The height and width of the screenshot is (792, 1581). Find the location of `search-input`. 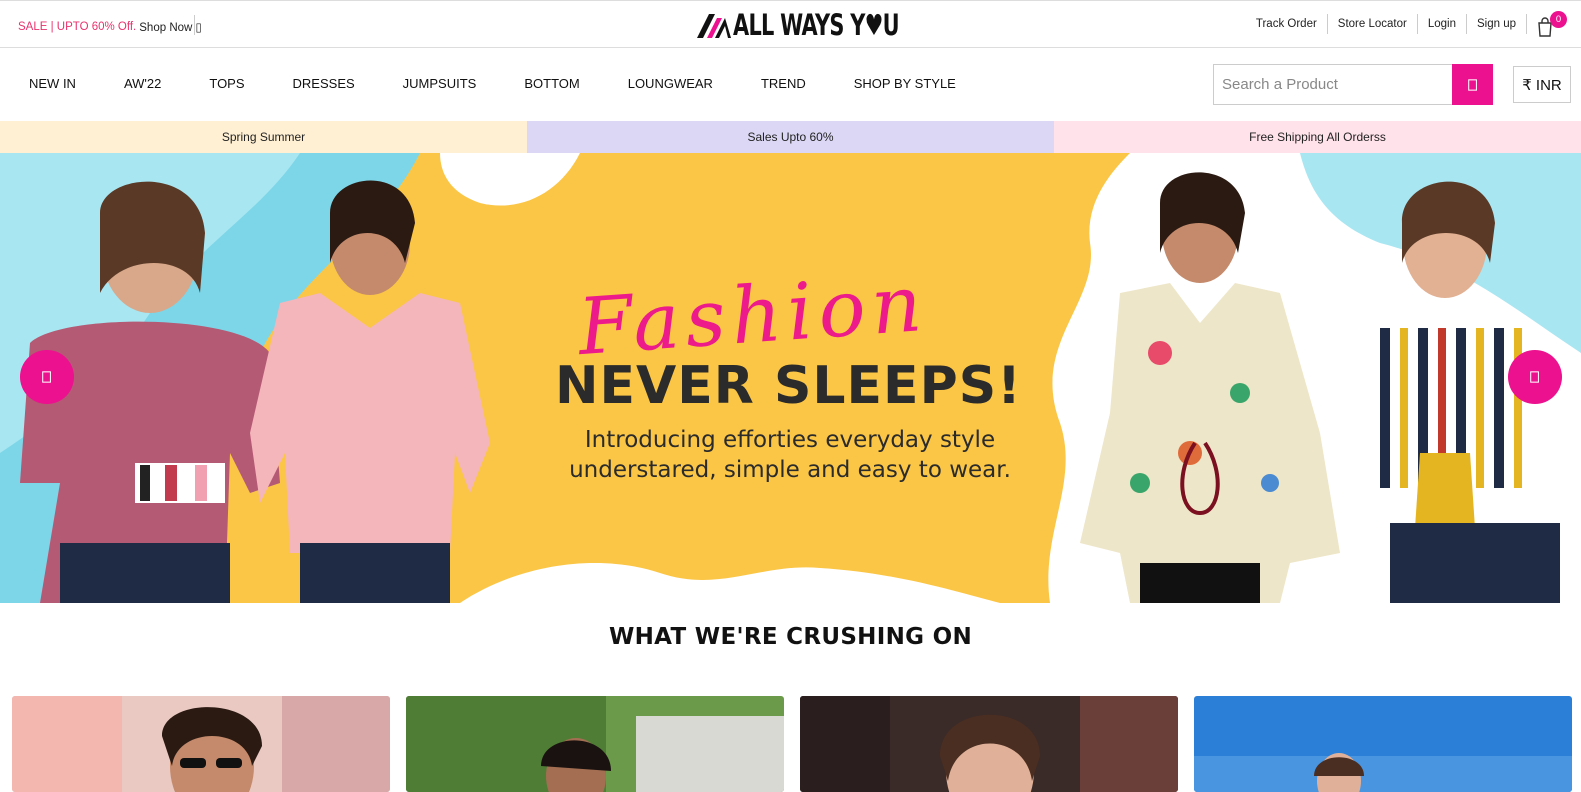

search-input is located at coordinates (1333, 84).